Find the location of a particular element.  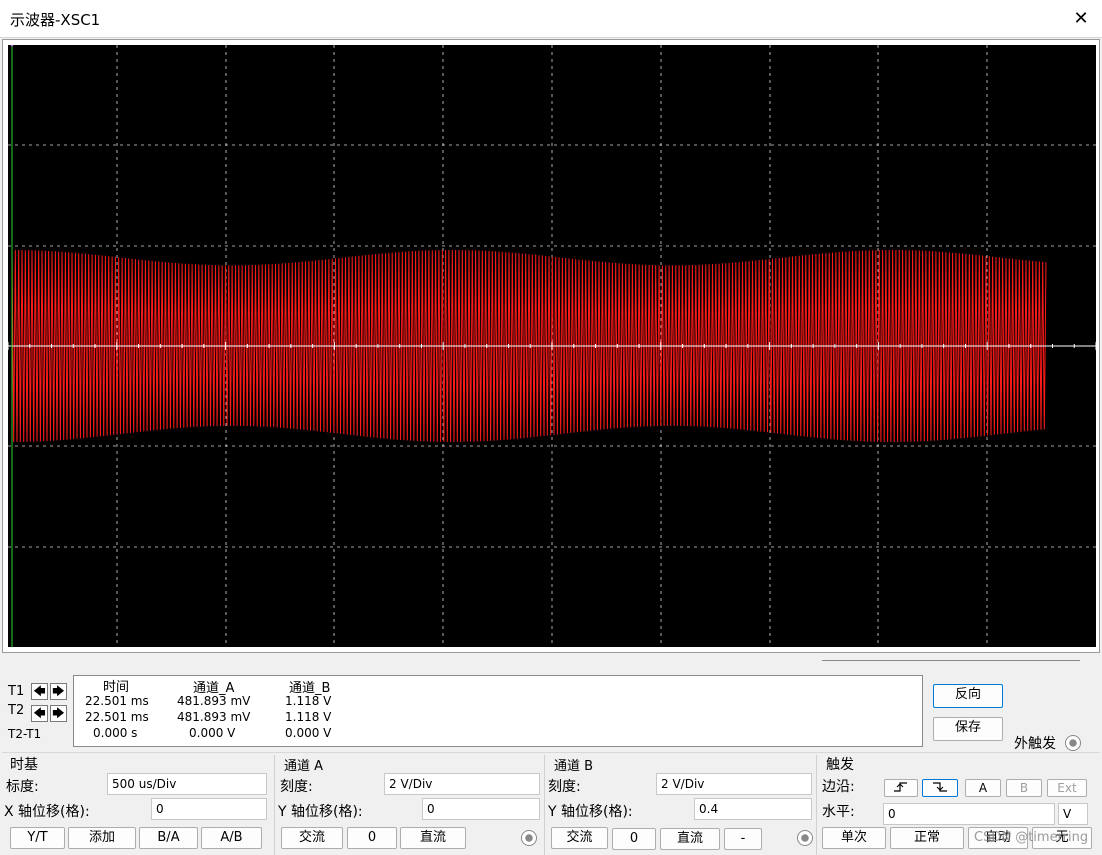

cursor-t2-label: T2 is located at coordinates (16, 710).